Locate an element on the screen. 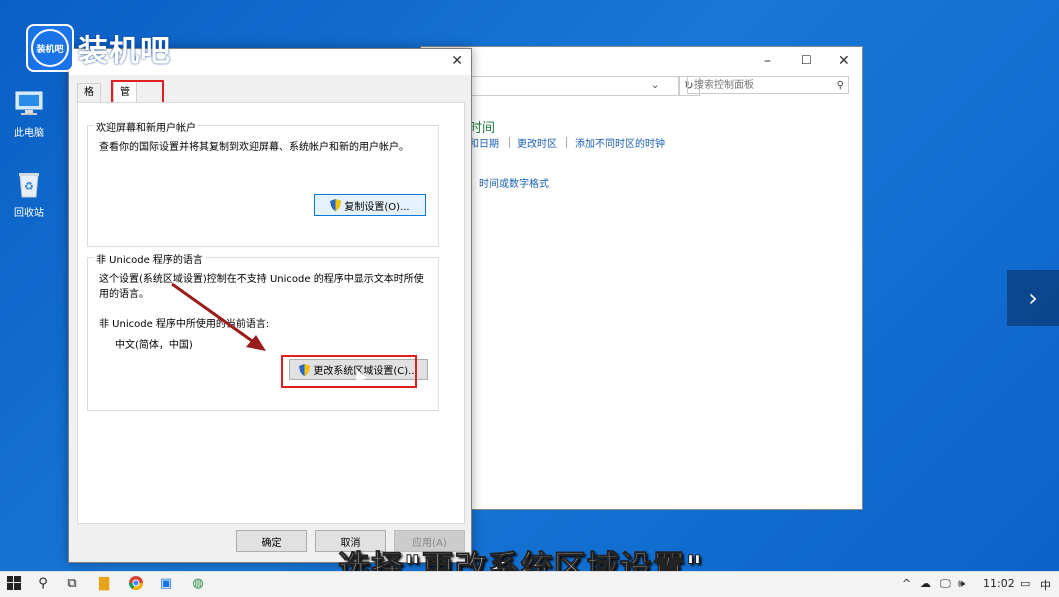 The height and width of the screenshot is (597, 1059). task-view-icon: ⧉ is located at coordinates (72, 584).